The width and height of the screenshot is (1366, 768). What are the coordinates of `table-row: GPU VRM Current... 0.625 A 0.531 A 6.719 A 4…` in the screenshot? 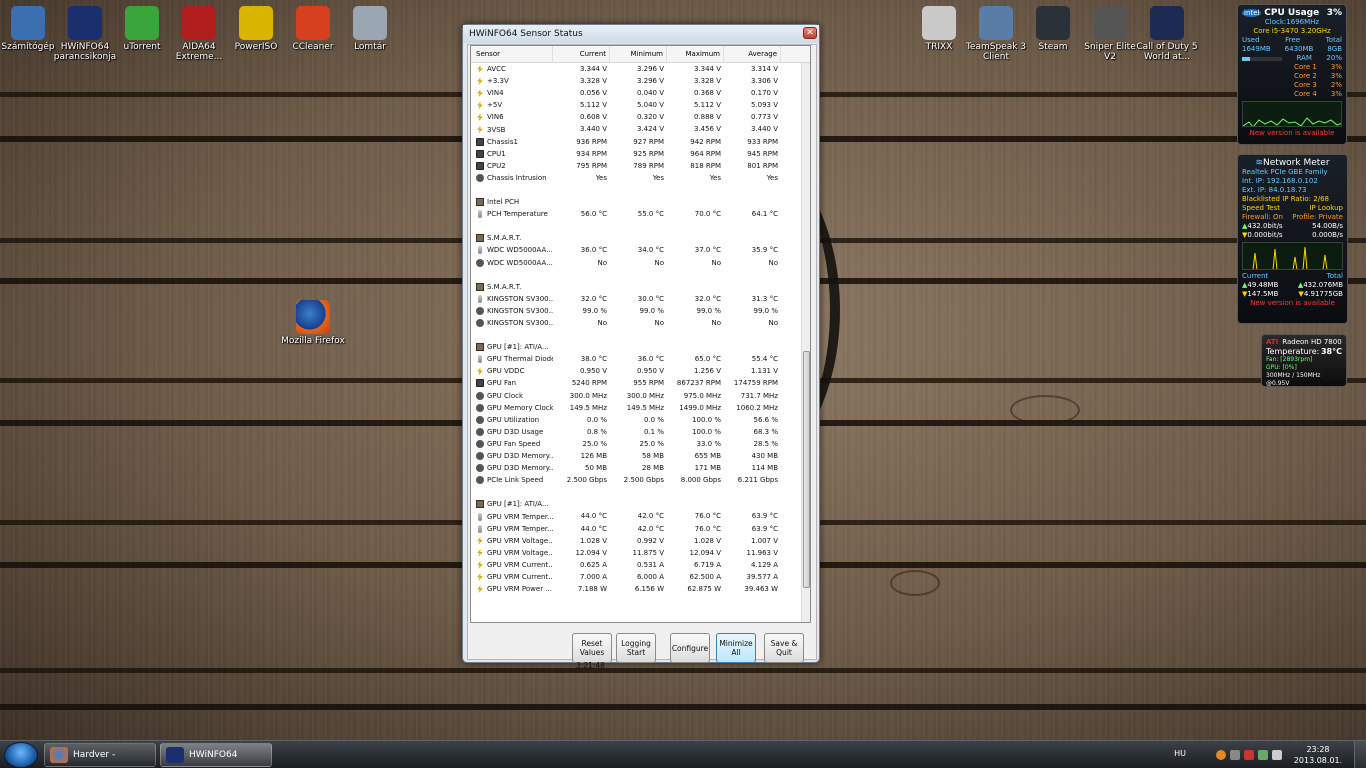 It's located at (640, 565).